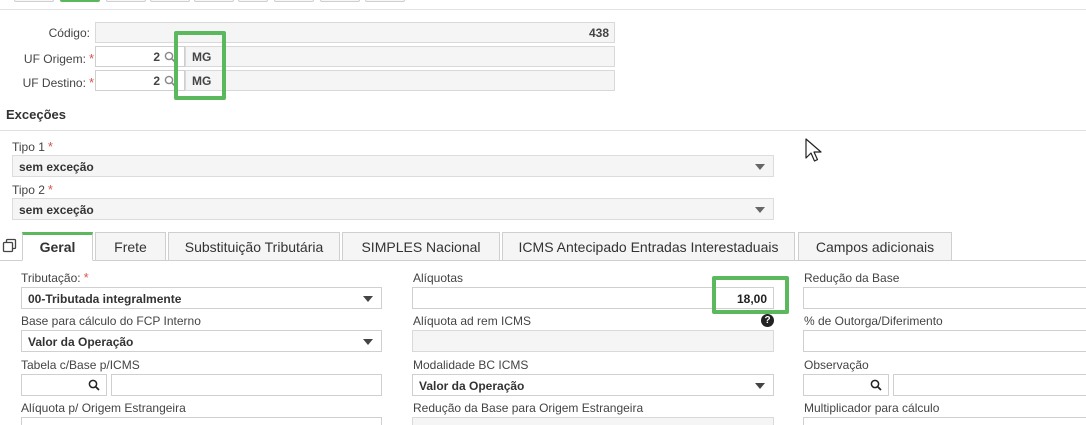 This screenshot has height=425, width=1086. What do you see at coordinates (944, 341) in the screenshot?
I see `outorga-field` at bounding box center [944, 341].